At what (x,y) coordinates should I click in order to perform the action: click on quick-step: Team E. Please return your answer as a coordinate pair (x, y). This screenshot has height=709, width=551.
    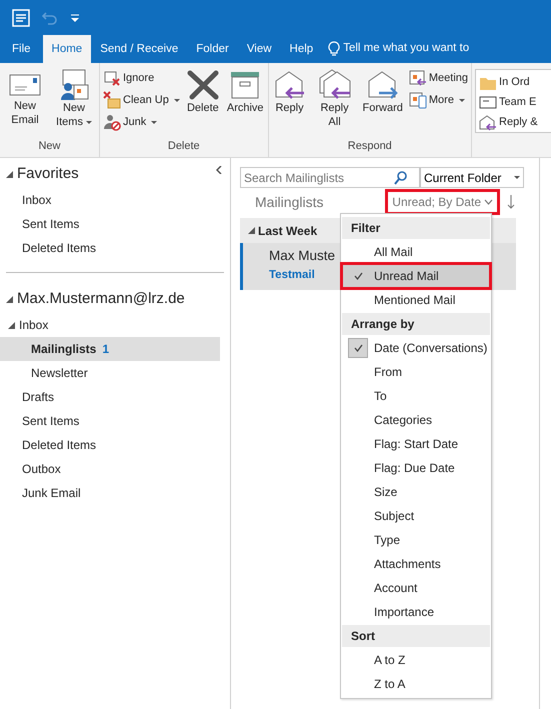
    Looking at the image, I should click on (508, 102).